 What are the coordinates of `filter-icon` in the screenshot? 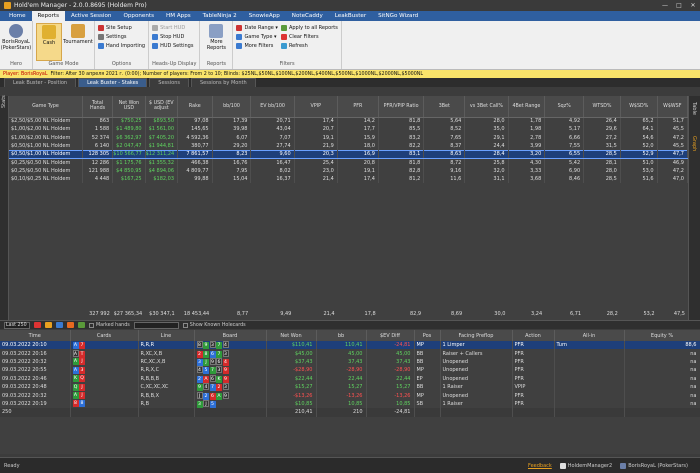 It's located at (37, 325).